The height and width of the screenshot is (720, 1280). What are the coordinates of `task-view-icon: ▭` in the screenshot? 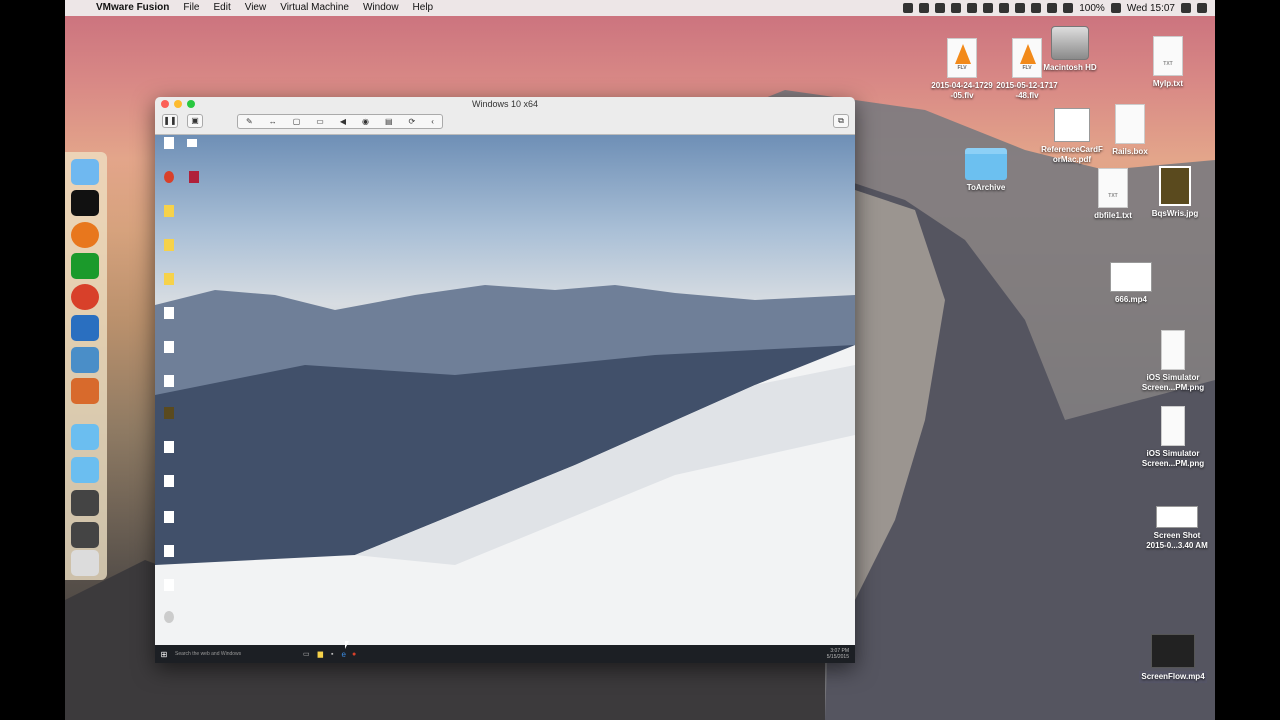 It's located at (306, 654).